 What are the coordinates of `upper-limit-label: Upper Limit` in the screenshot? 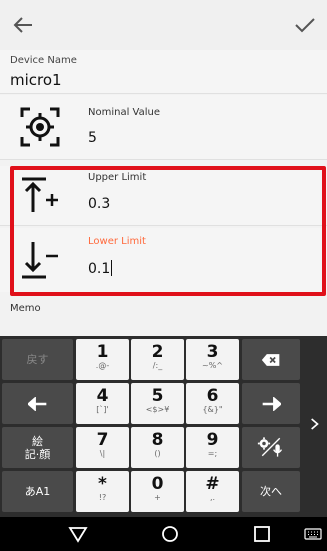 It's located at (117, 177).